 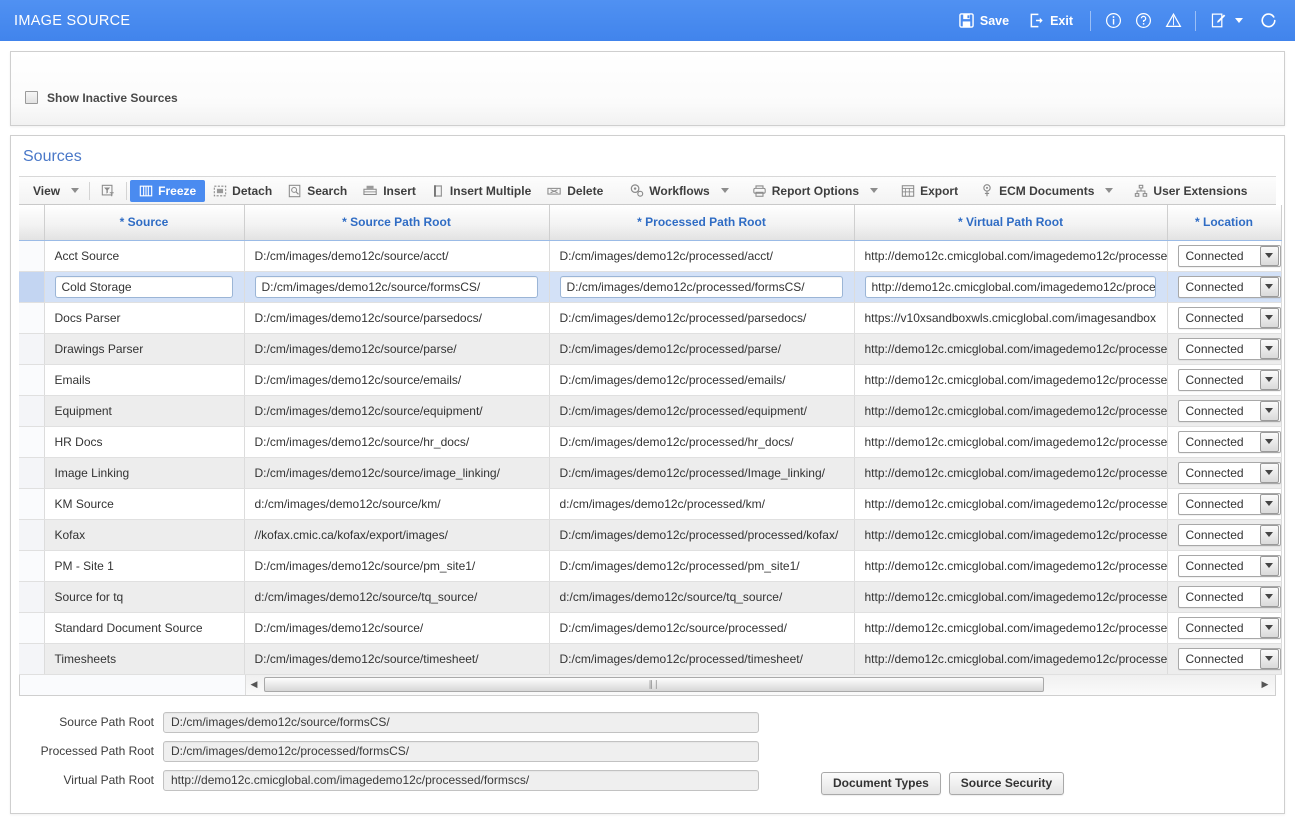 What do you see at coordinates (144, 287) in the screenshot?
I see `cell-source: Cold Storage` at bounding box center [144, 287].